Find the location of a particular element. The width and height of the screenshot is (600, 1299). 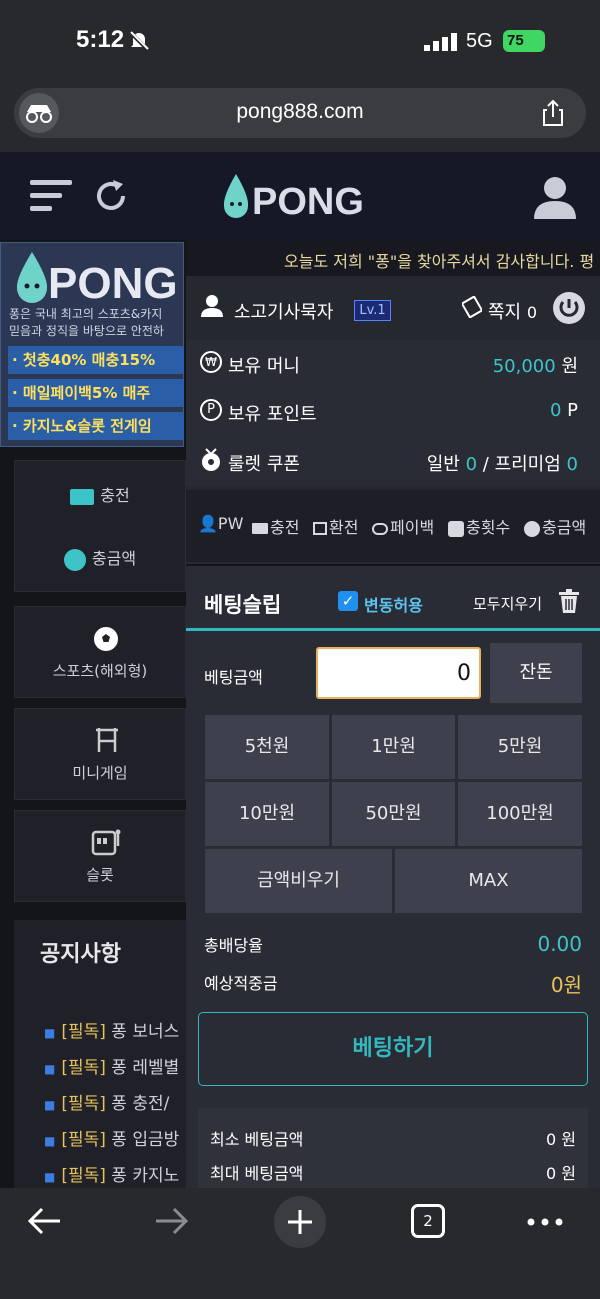

notice-text: 퐁 레벨별 is located at coordinates (142, 1068).